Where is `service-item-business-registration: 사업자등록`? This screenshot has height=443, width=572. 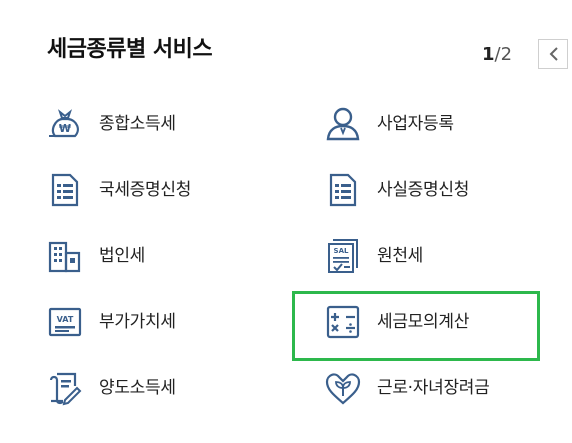 service-item-business-registration: 사업자등록 is located at coordinates (445, 124).